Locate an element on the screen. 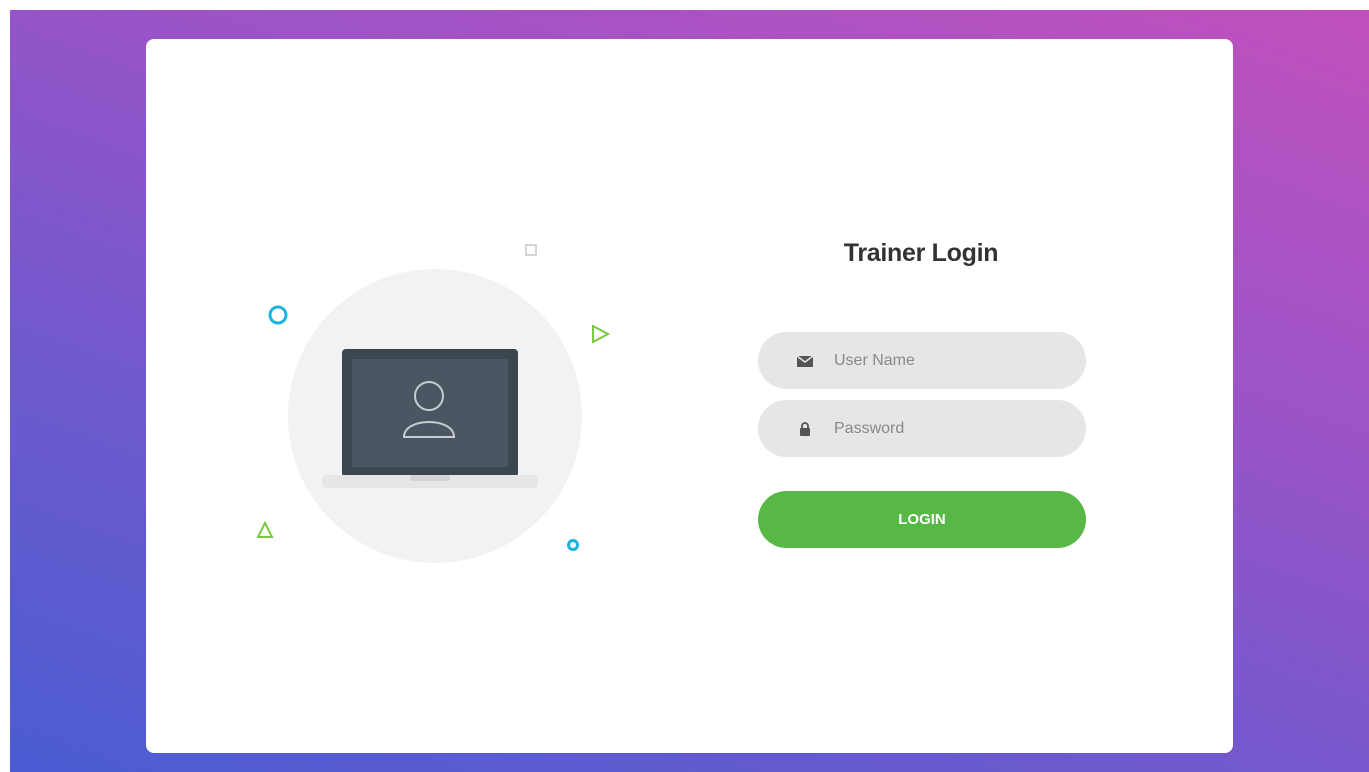 Image resolution: width=1369 pixels, height=772 pixels. username-input is located at coordinates (949, 360).